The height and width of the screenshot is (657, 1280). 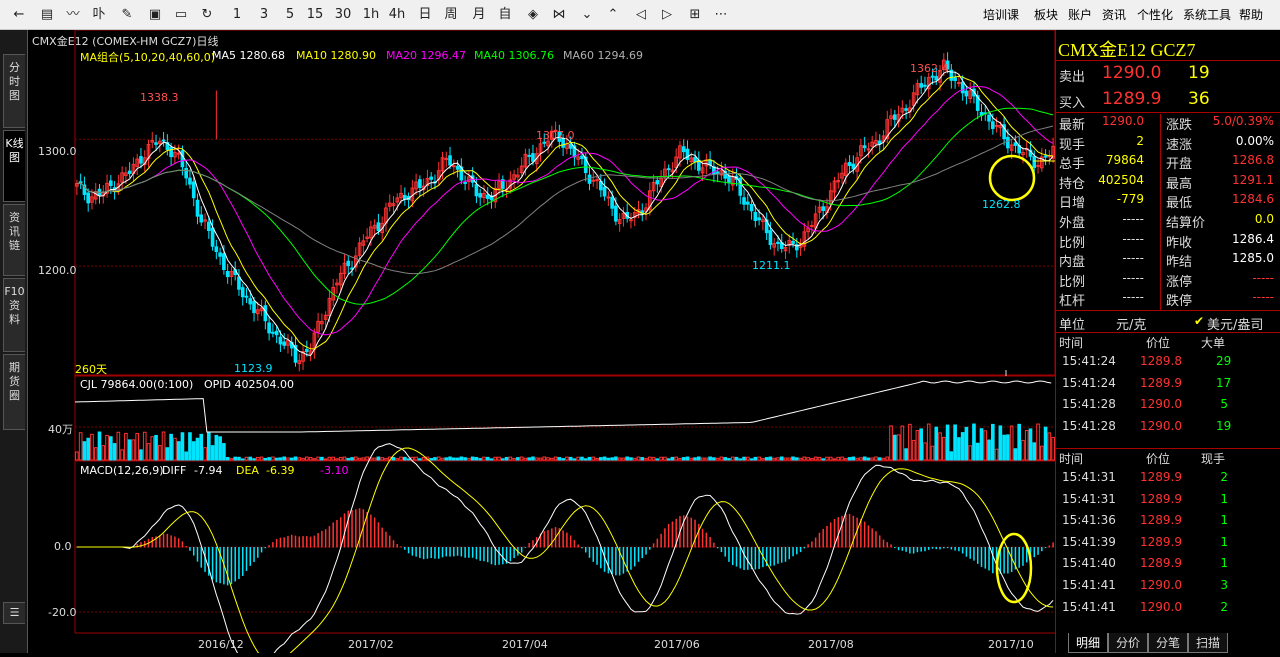 I want to click on side-tab-f10: F10资料, so click(x=14, y=315).